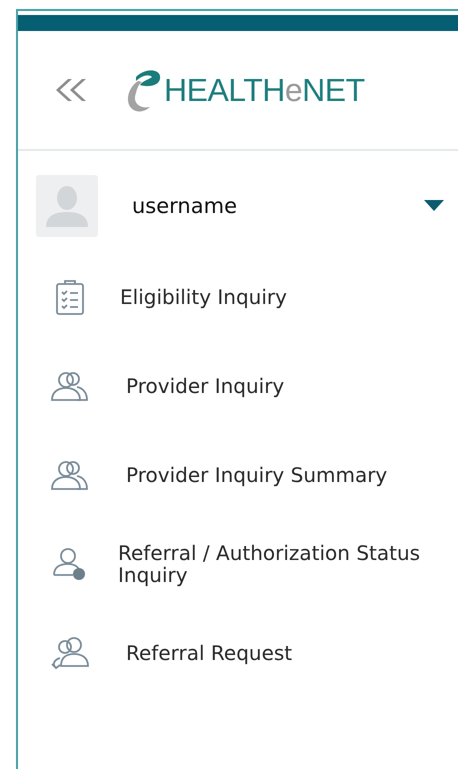 Image resolution: width=458 pixels, height=769 pixels. What do you see at coordinates (238, 386) in the screenshot?
I see `menu-item: Provider Inquiry` at bounding box center [238, 386].